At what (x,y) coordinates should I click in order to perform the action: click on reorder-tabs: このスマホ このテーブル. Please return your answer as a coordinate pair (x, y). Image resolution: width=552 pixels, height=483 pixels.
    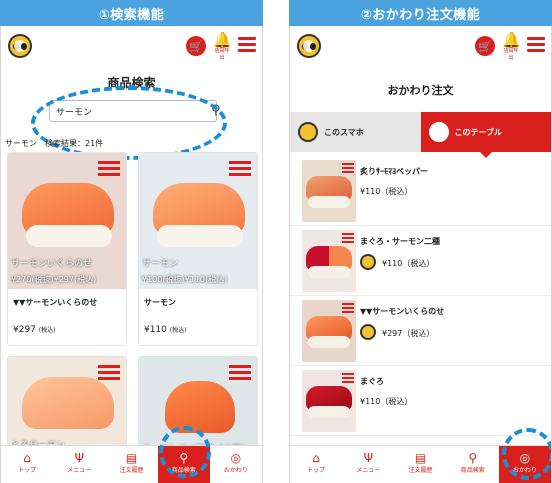
    Looking at the image, I should click on (420, 135).